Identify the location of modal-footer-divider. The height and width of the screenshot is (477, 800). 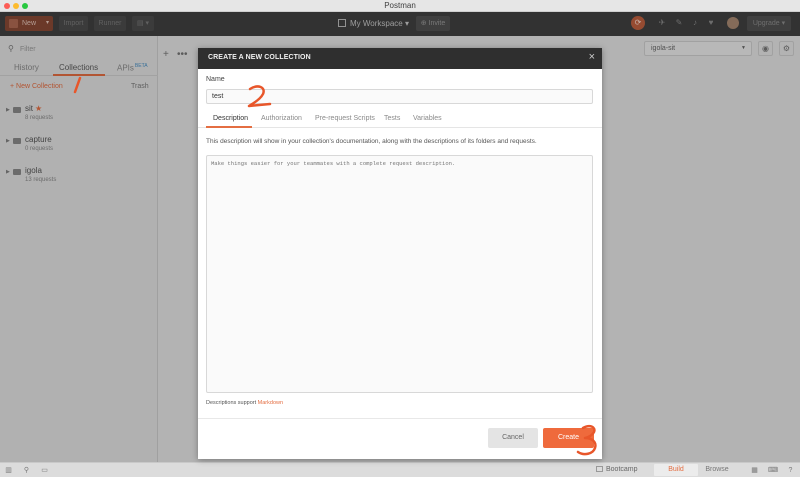
(400, 418).